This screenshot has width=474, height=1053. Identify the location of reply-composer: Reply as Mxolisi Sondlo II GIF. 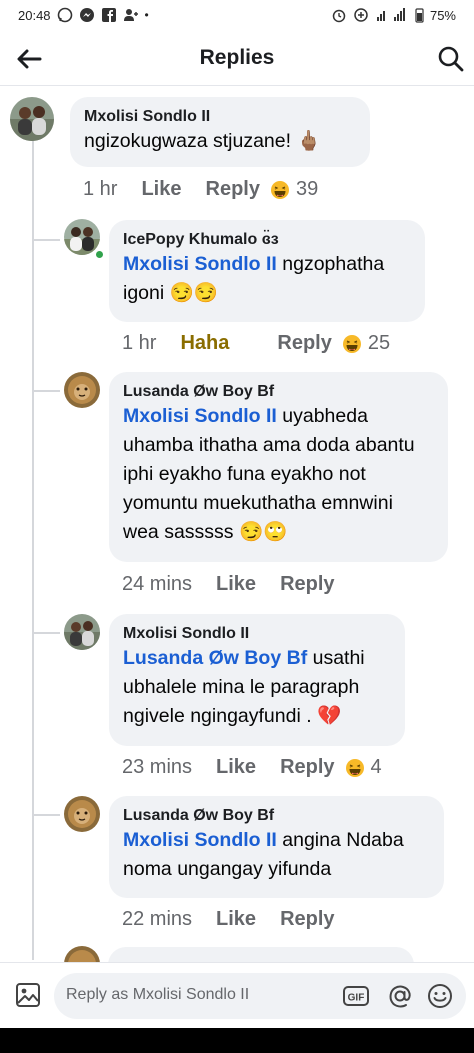
(237, 995).